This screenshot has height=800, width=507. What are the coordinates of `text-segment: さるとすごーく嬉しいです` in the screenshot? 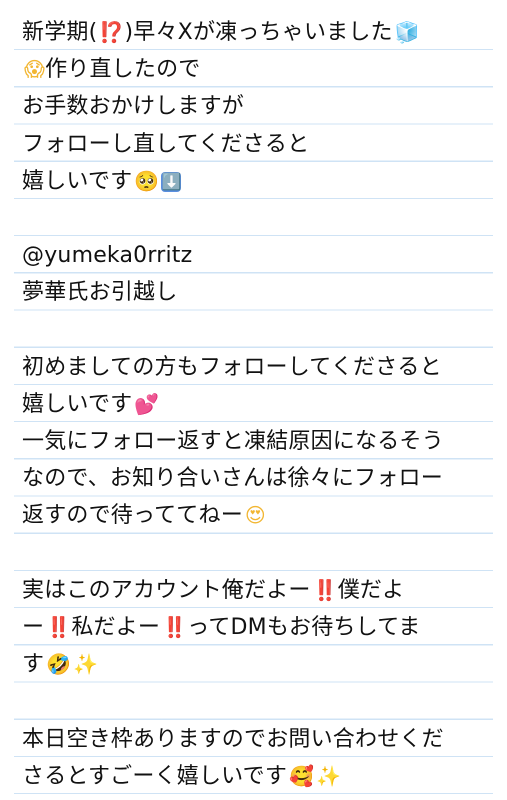 It's located at (155, 776).